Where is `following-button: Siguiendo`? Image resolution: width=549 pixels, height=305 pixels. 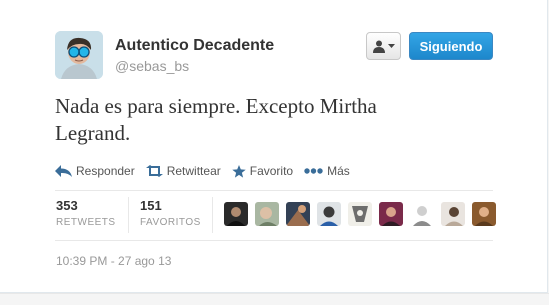 following-button: Siguiendo is located at coordinates (451, 46).